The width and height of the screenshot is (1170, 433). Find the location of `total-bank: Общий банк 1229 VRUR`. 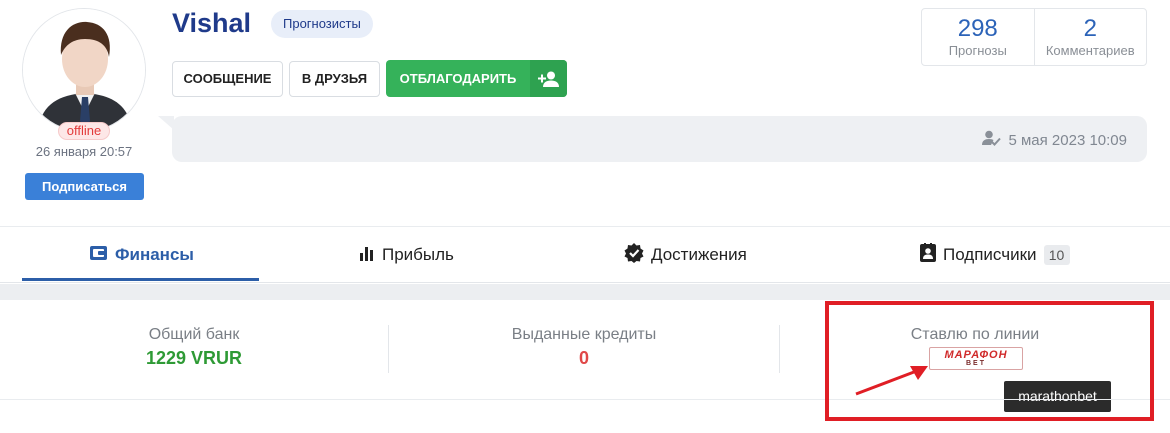

total-bank: Общий банк 1229 VRUR is located at coordinates (194, 349).